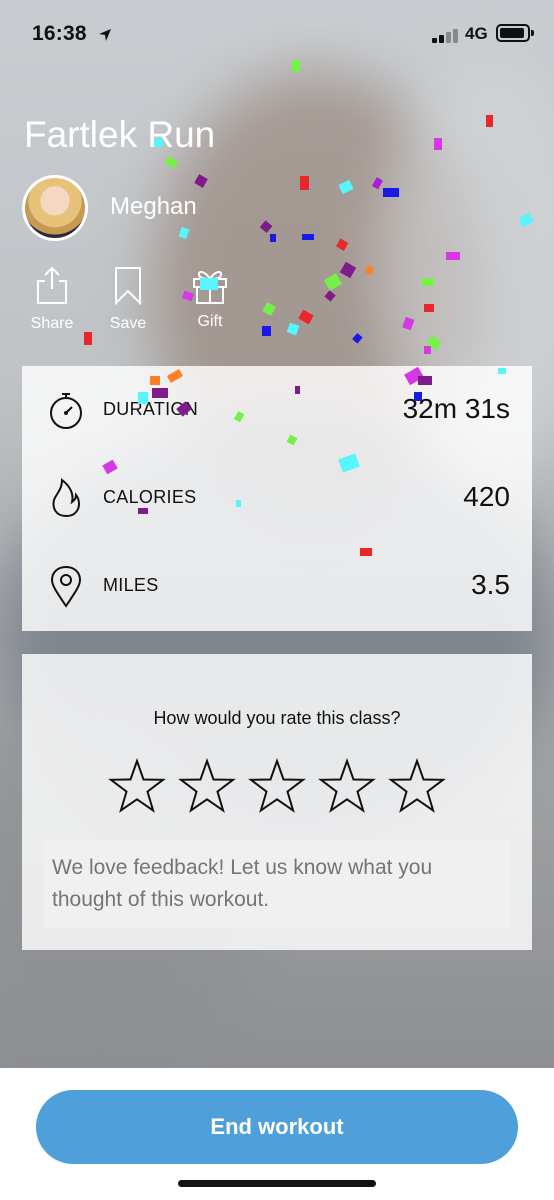 Image resolution: width=554 pixels, height=1200 pixels. I want to click on share-icon, so click(52, 285).